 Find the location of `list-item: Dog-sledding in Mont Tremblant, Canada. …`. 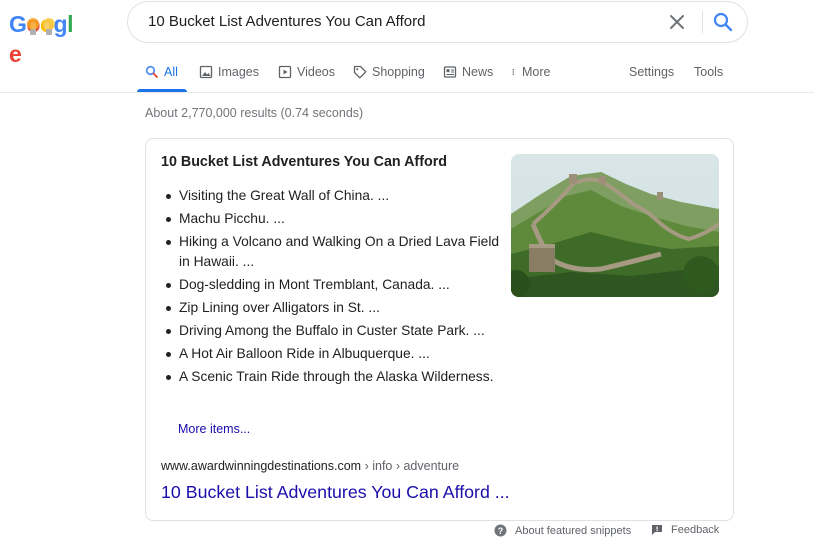

list-item: Dog-sledding in Mont Tremblant, Canada. … is located at coordinates (333, 285).